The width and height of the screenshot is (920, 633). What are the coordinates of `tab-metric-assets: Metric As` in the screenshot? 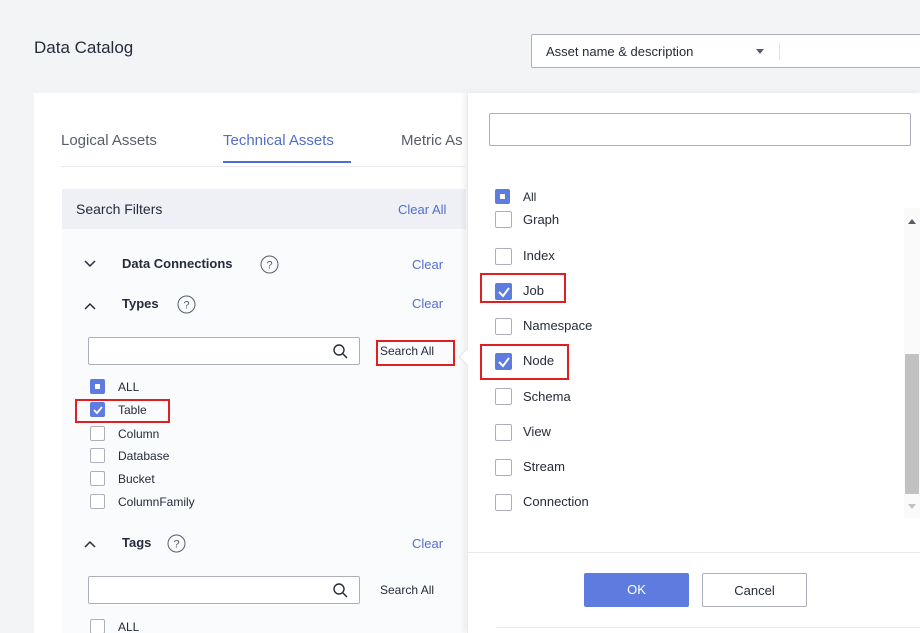 It's located at (434, 140).